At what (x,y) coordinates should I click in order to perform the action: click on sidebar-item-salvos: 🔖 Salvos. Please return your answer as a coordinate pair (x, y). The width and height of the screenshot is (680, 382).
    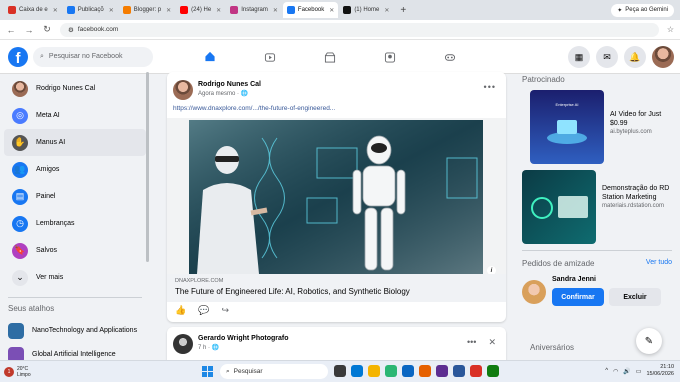
    Looking at the image, I should click on (75, 250).